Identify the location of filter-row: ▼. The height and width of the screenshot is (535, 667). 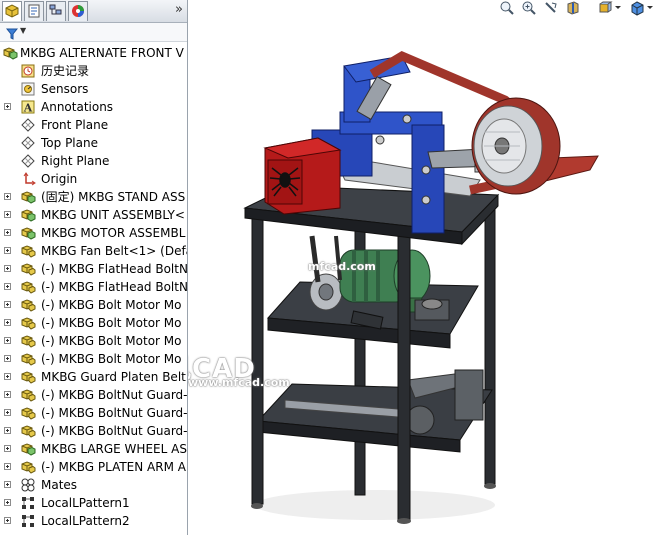
(93, 32).